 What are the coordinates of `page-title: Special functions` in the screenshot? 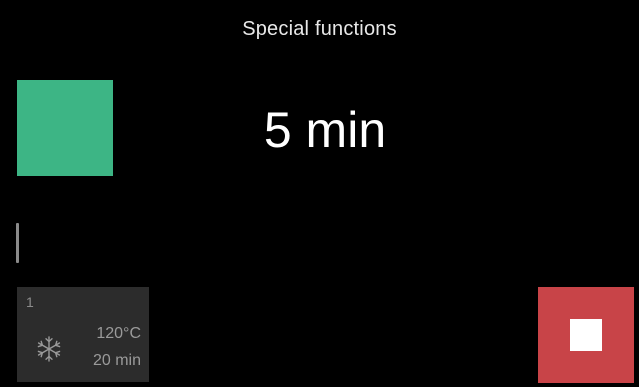 It's located at (319, 29).